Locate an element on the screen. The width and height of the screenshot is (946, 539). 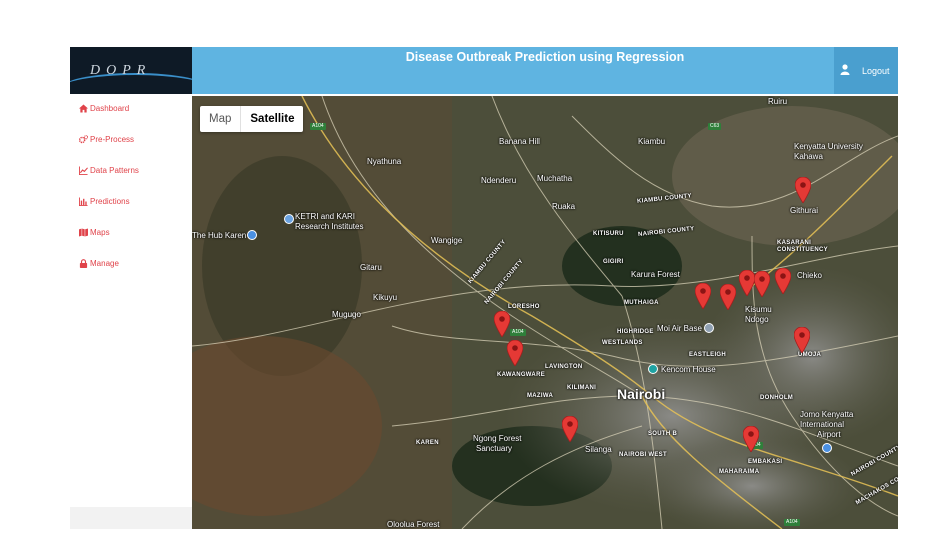
map-label: KITISURU is located at coordinates (608, 234).